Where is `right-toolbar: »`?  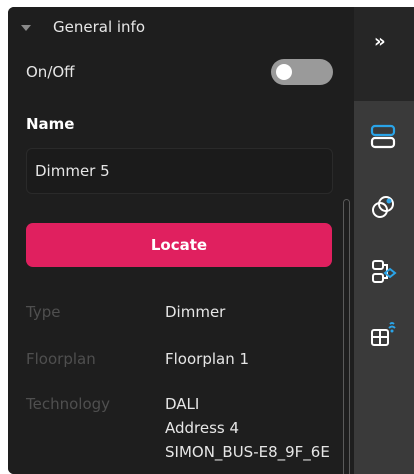
right-toolbar: » is located at coordinates (384, 240).